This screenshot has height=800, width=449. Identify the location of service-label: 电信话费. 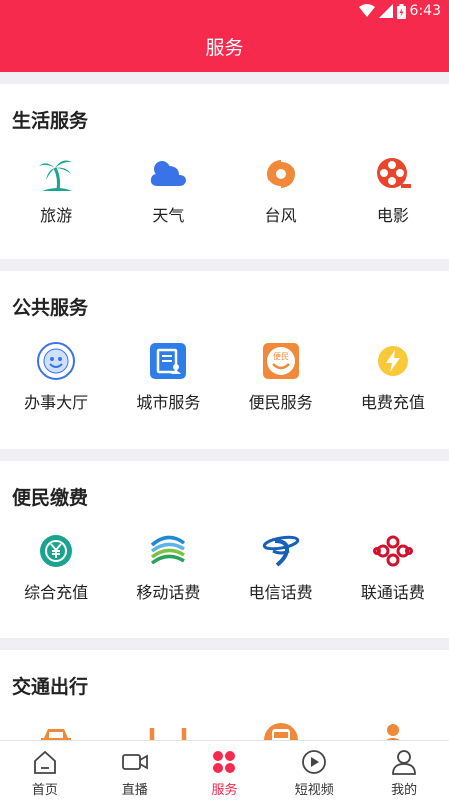
(280, 592).